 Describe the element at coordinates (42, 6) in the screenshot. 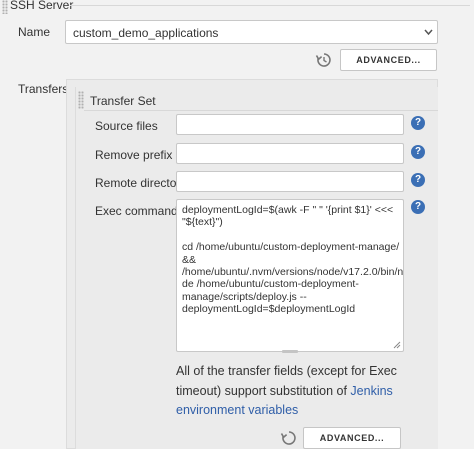

I see `ssh-server-section-label: SSH Server` at that location.